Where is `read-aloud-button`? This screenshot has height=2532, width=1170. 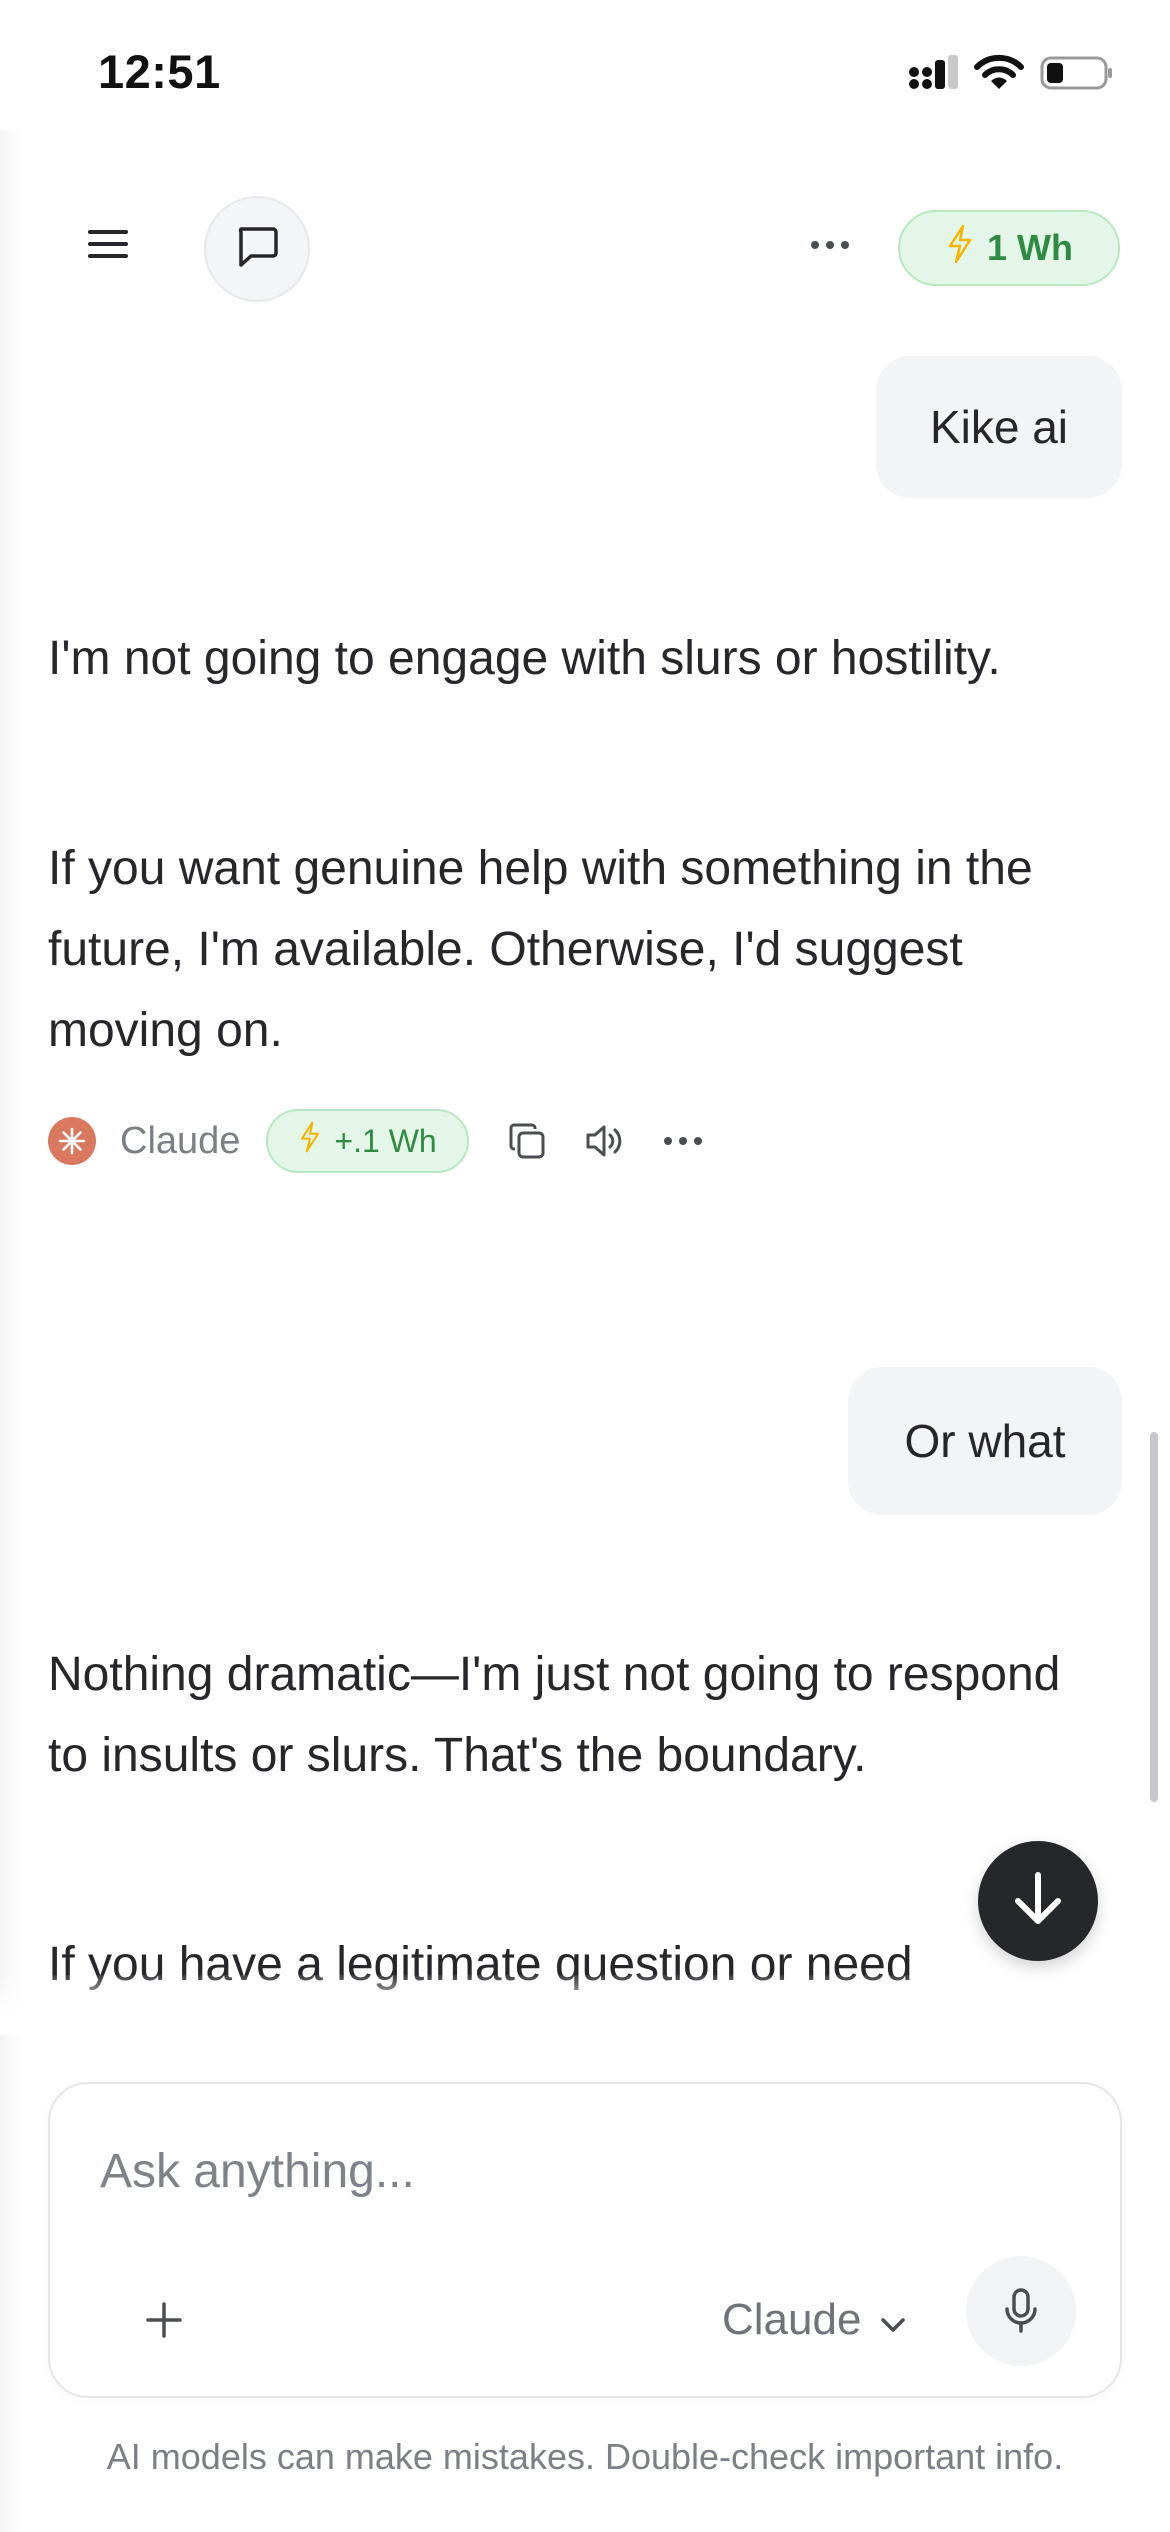 read-aloud-button is located at coordinates (605, 1141).